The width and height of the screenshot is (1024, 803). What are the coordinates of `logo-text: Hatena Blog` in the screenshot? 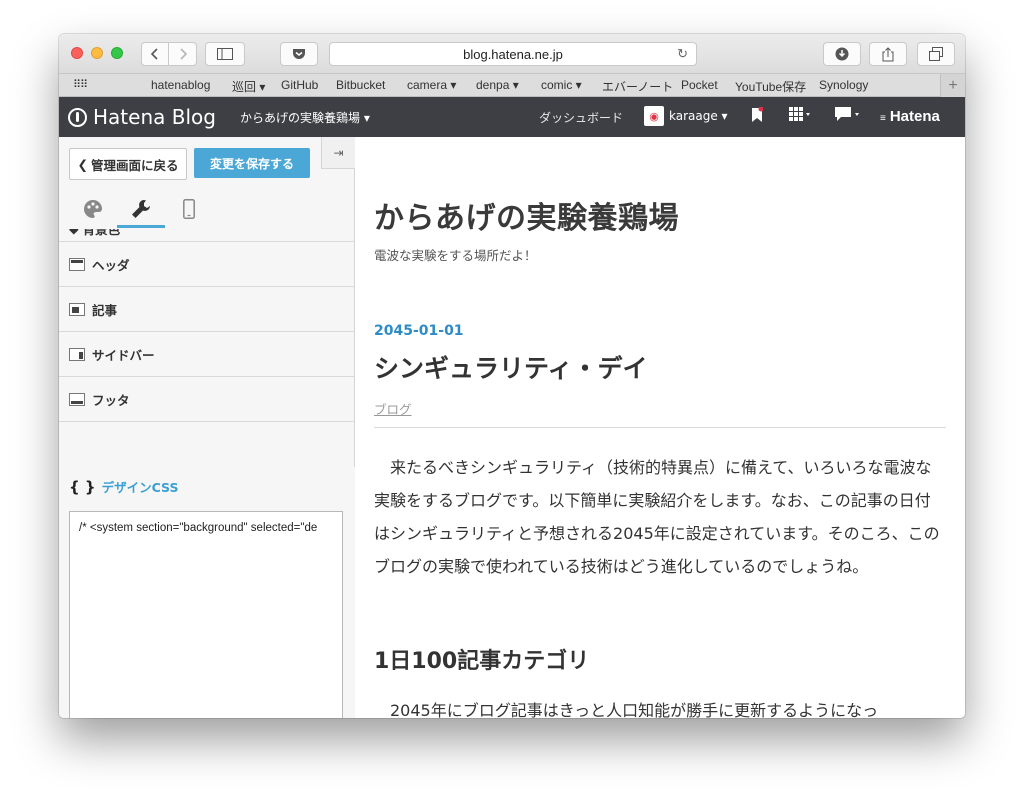 It's located at (154, 117).